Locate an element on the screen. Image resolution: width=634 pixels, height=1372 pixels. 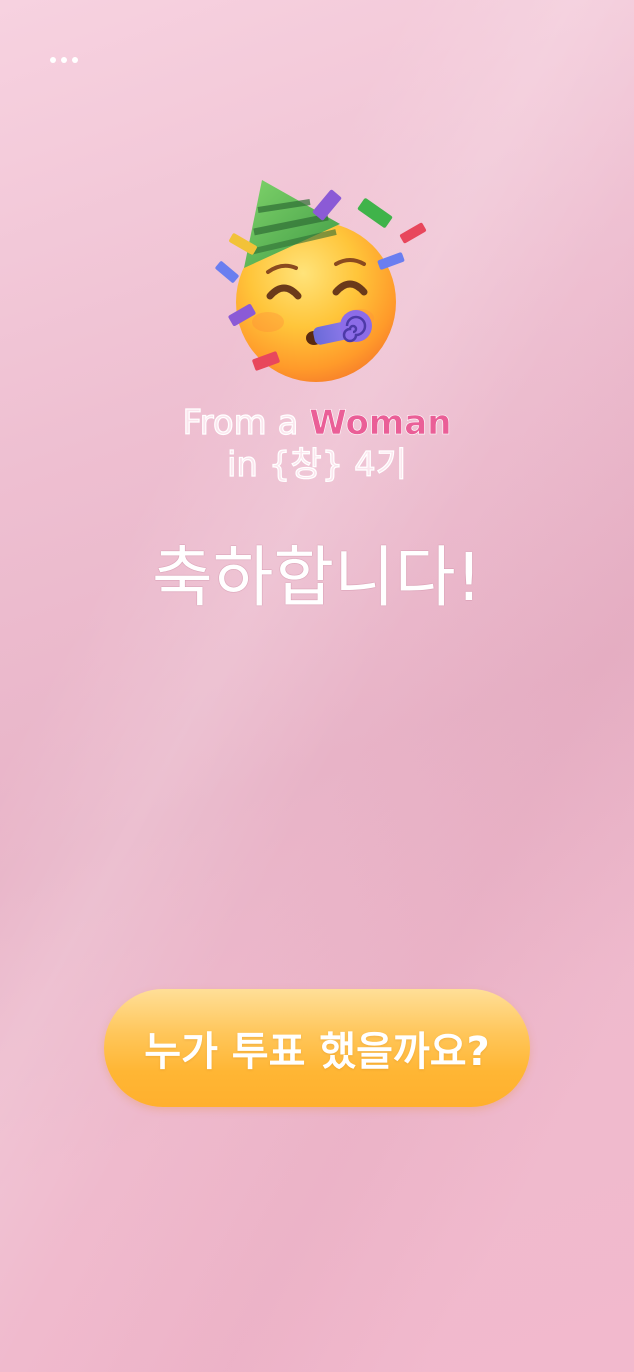
title-highlight: Woman is located at coordinates (380, 423).